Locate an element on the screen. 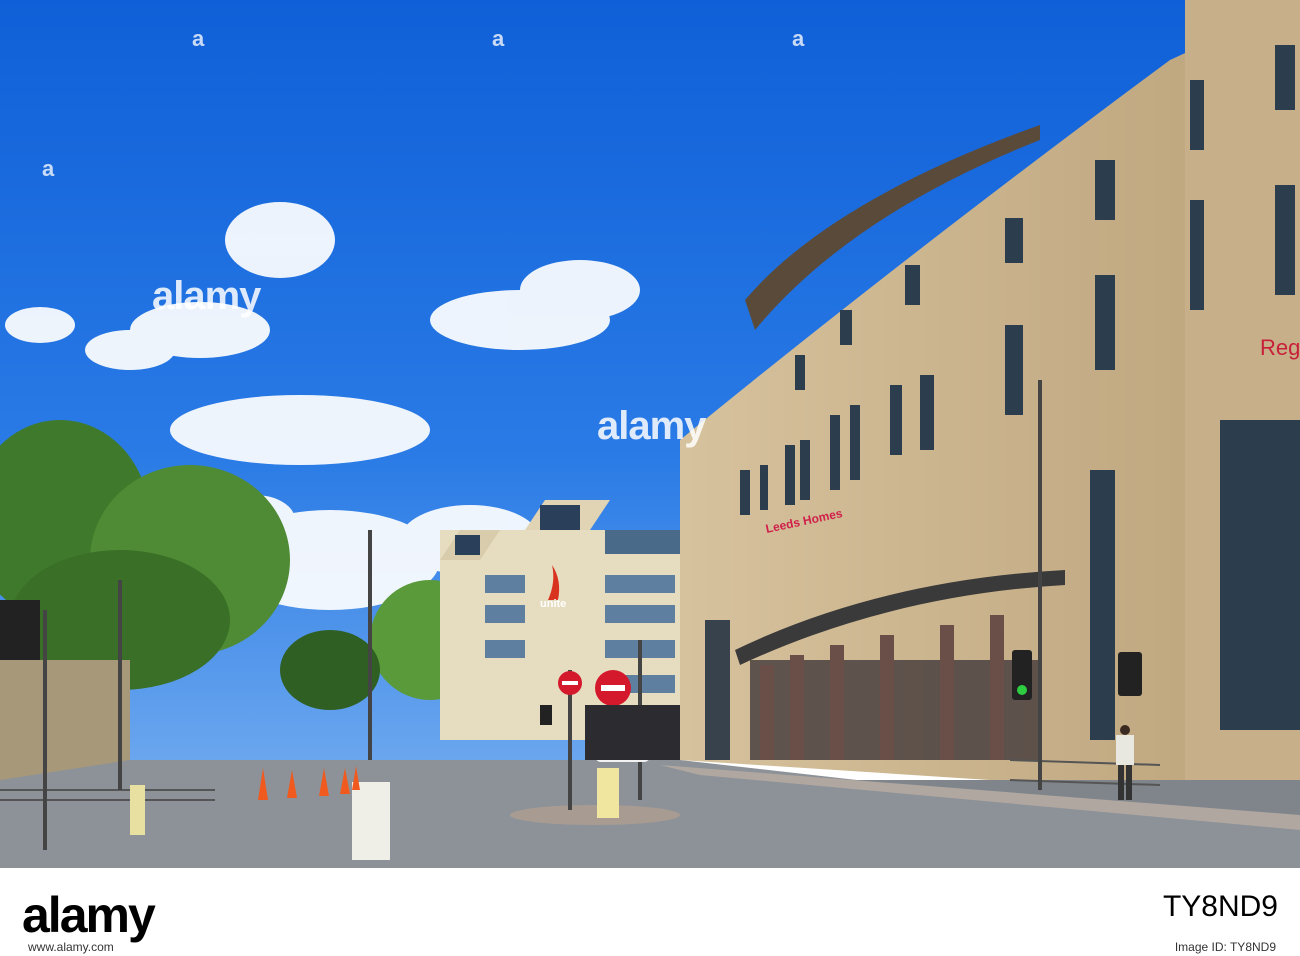 The height and width of the screenshot is (956, 1300). bus is located at coordinates (632, 732).